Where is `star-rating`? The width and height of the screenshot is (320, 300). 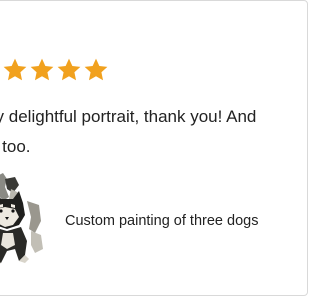 star-rating is located at coordinates (54, 70).